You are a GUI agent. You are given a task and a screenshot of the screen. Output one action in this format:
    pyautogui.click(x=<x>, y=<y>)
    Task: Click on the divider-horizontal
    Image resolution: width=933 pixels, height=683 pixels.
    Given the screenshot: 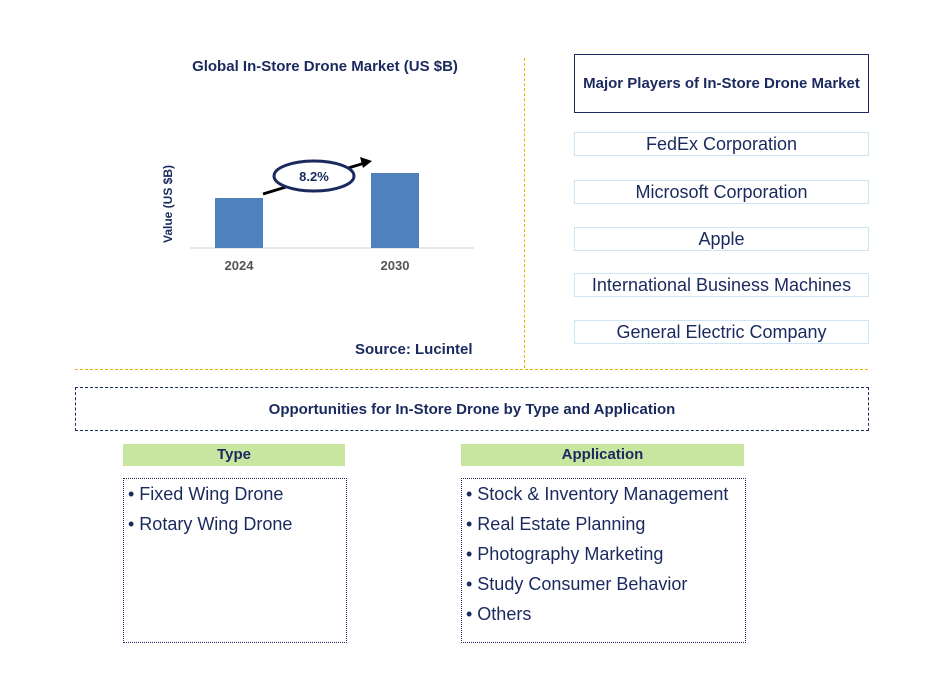 What is the action you would take?
    pyautogui.click(x=471, y=369)
    